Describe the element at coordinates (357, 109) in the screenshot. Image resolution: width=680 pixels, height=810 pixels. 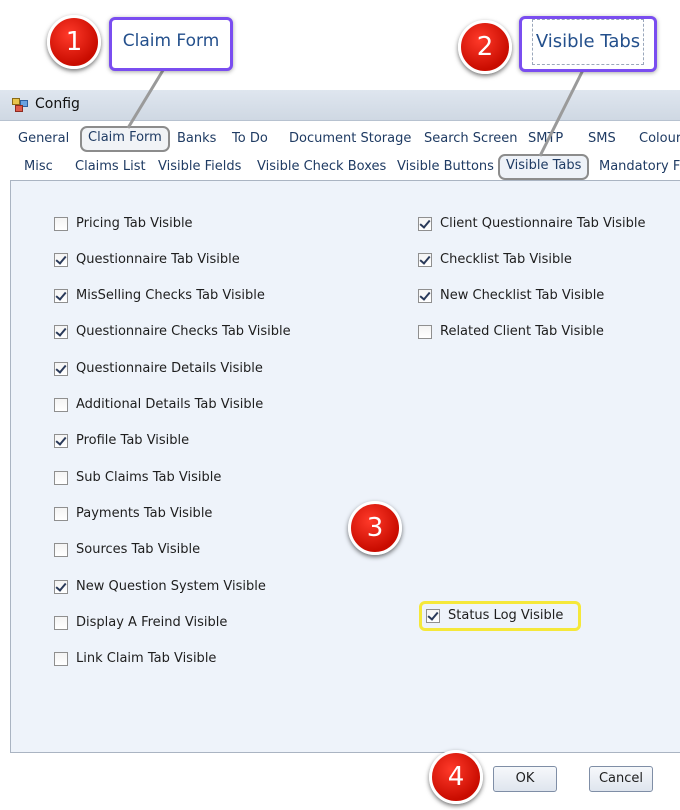
I see `callout-connectors` at that location.